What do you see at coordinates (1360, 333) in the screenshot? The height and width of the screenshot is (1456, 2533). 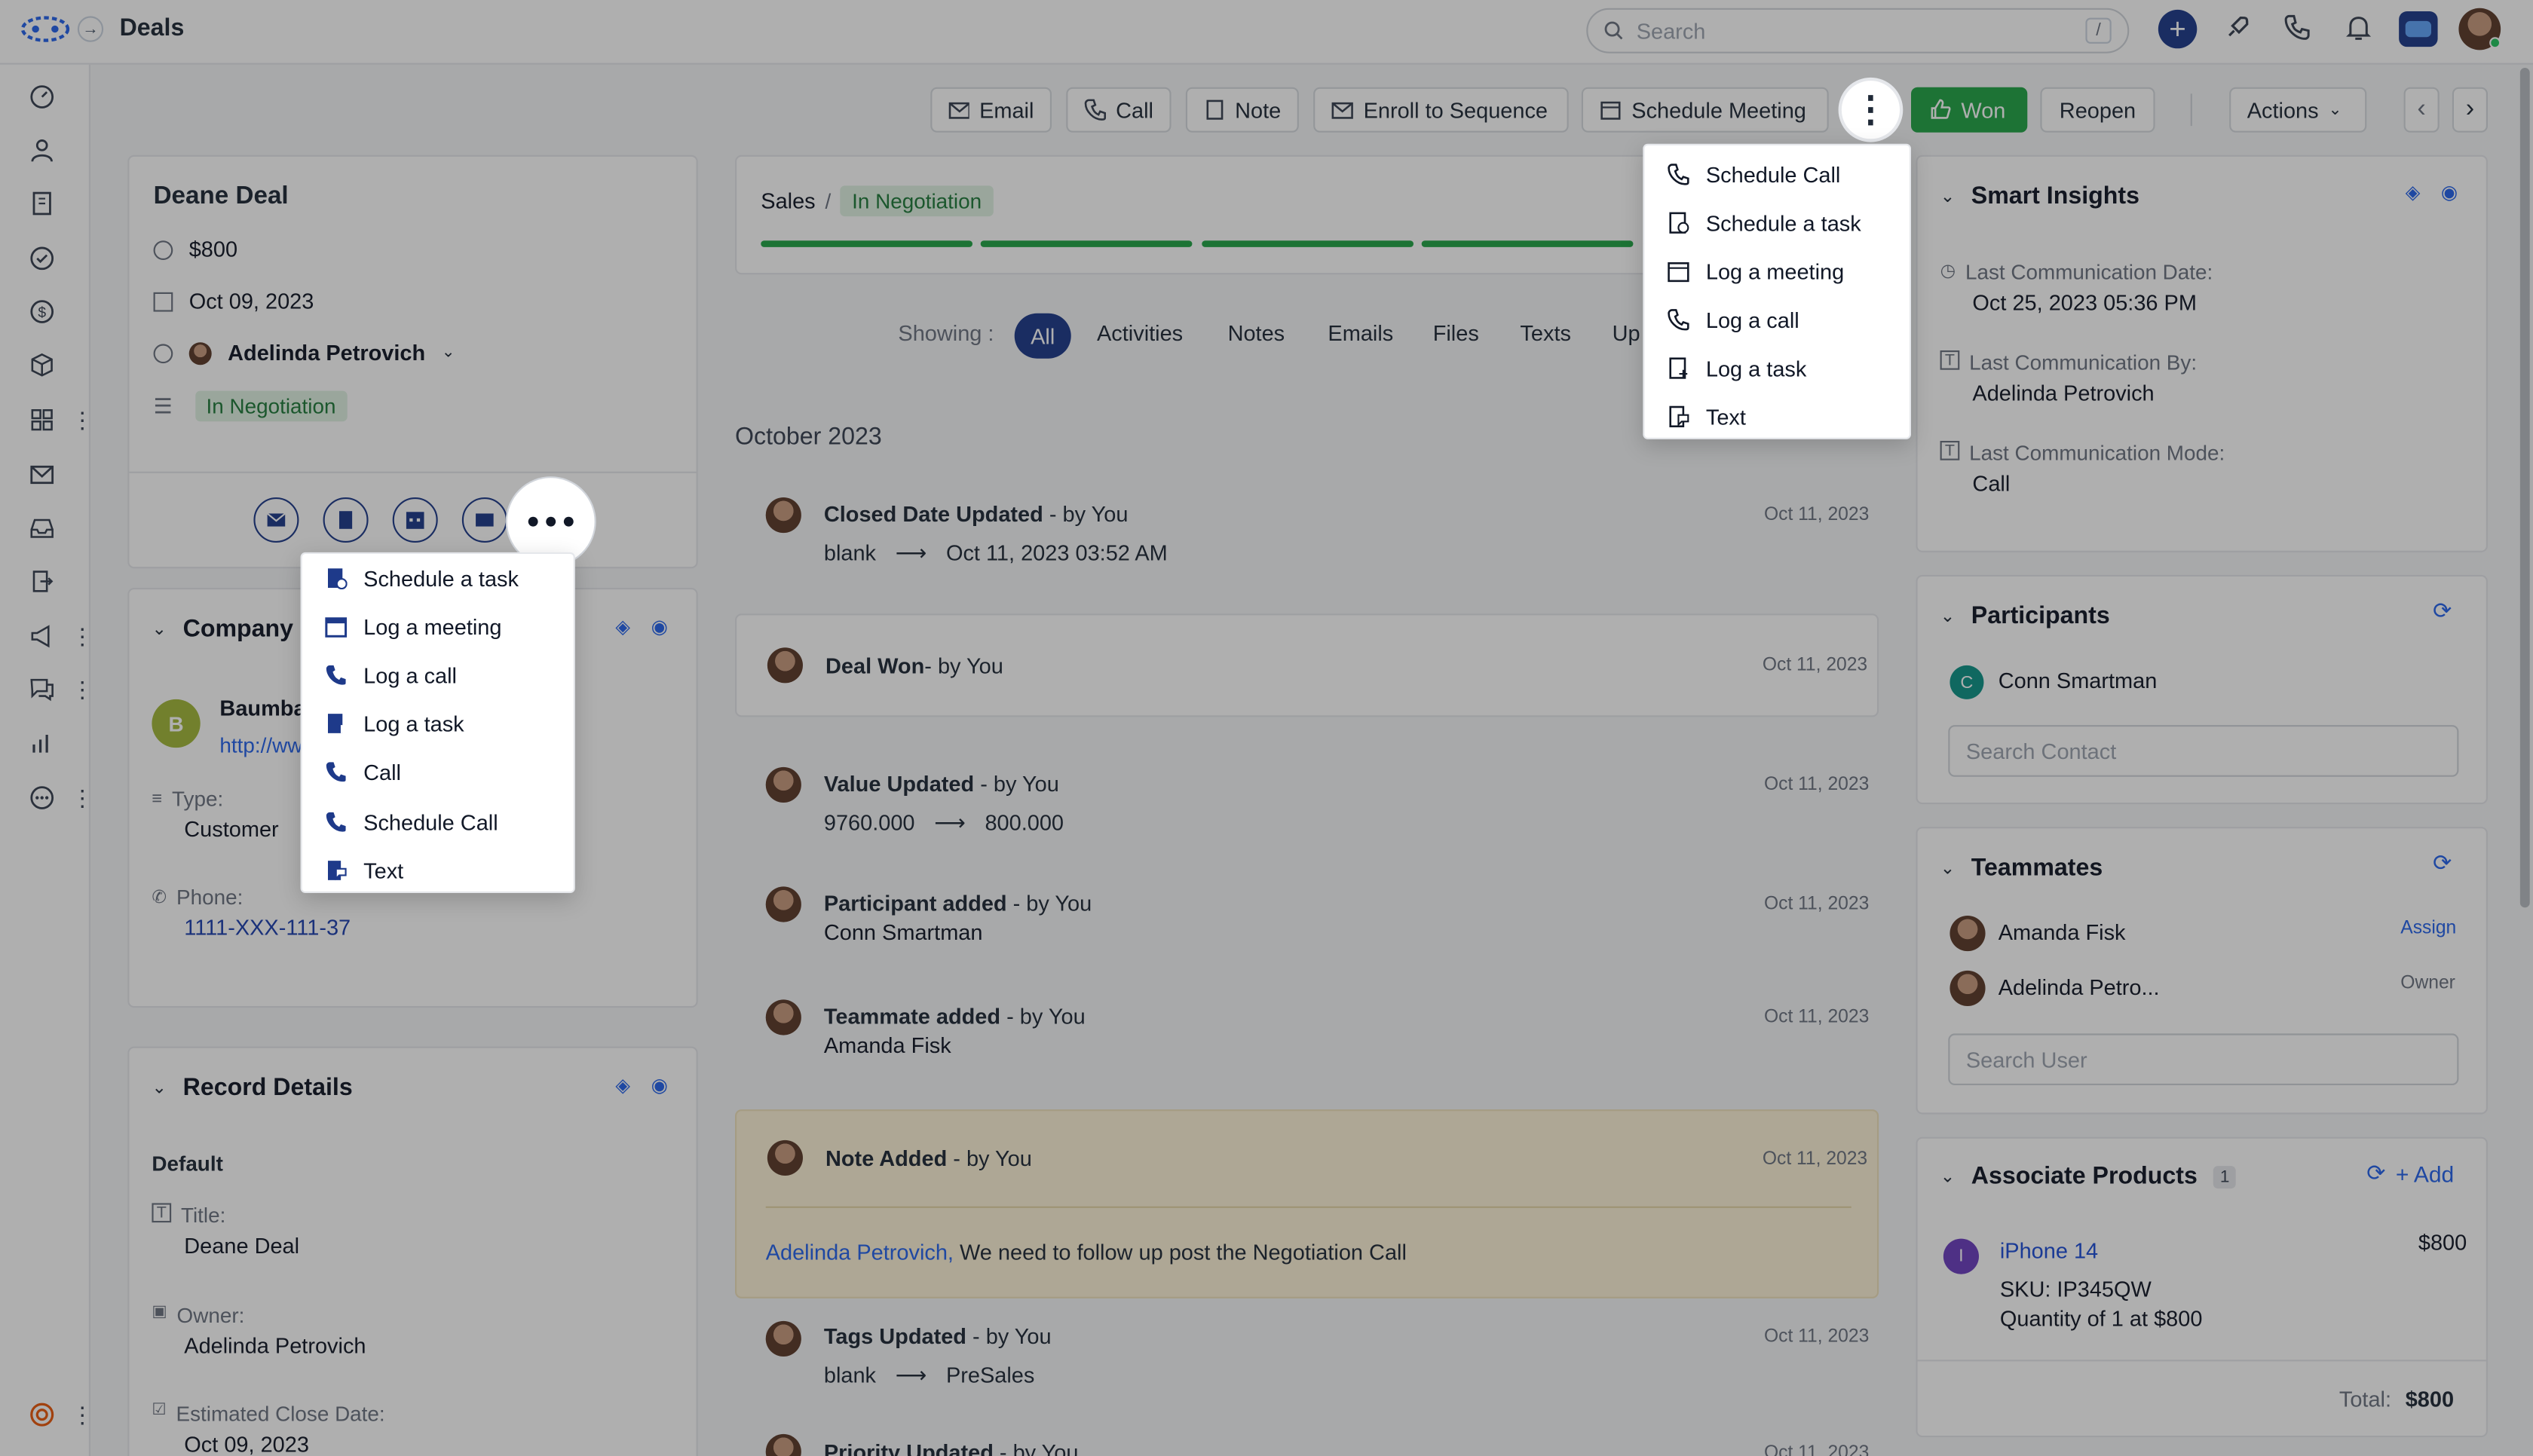 I see `filter-emails: Emails` at bounding box center [1360, 333].